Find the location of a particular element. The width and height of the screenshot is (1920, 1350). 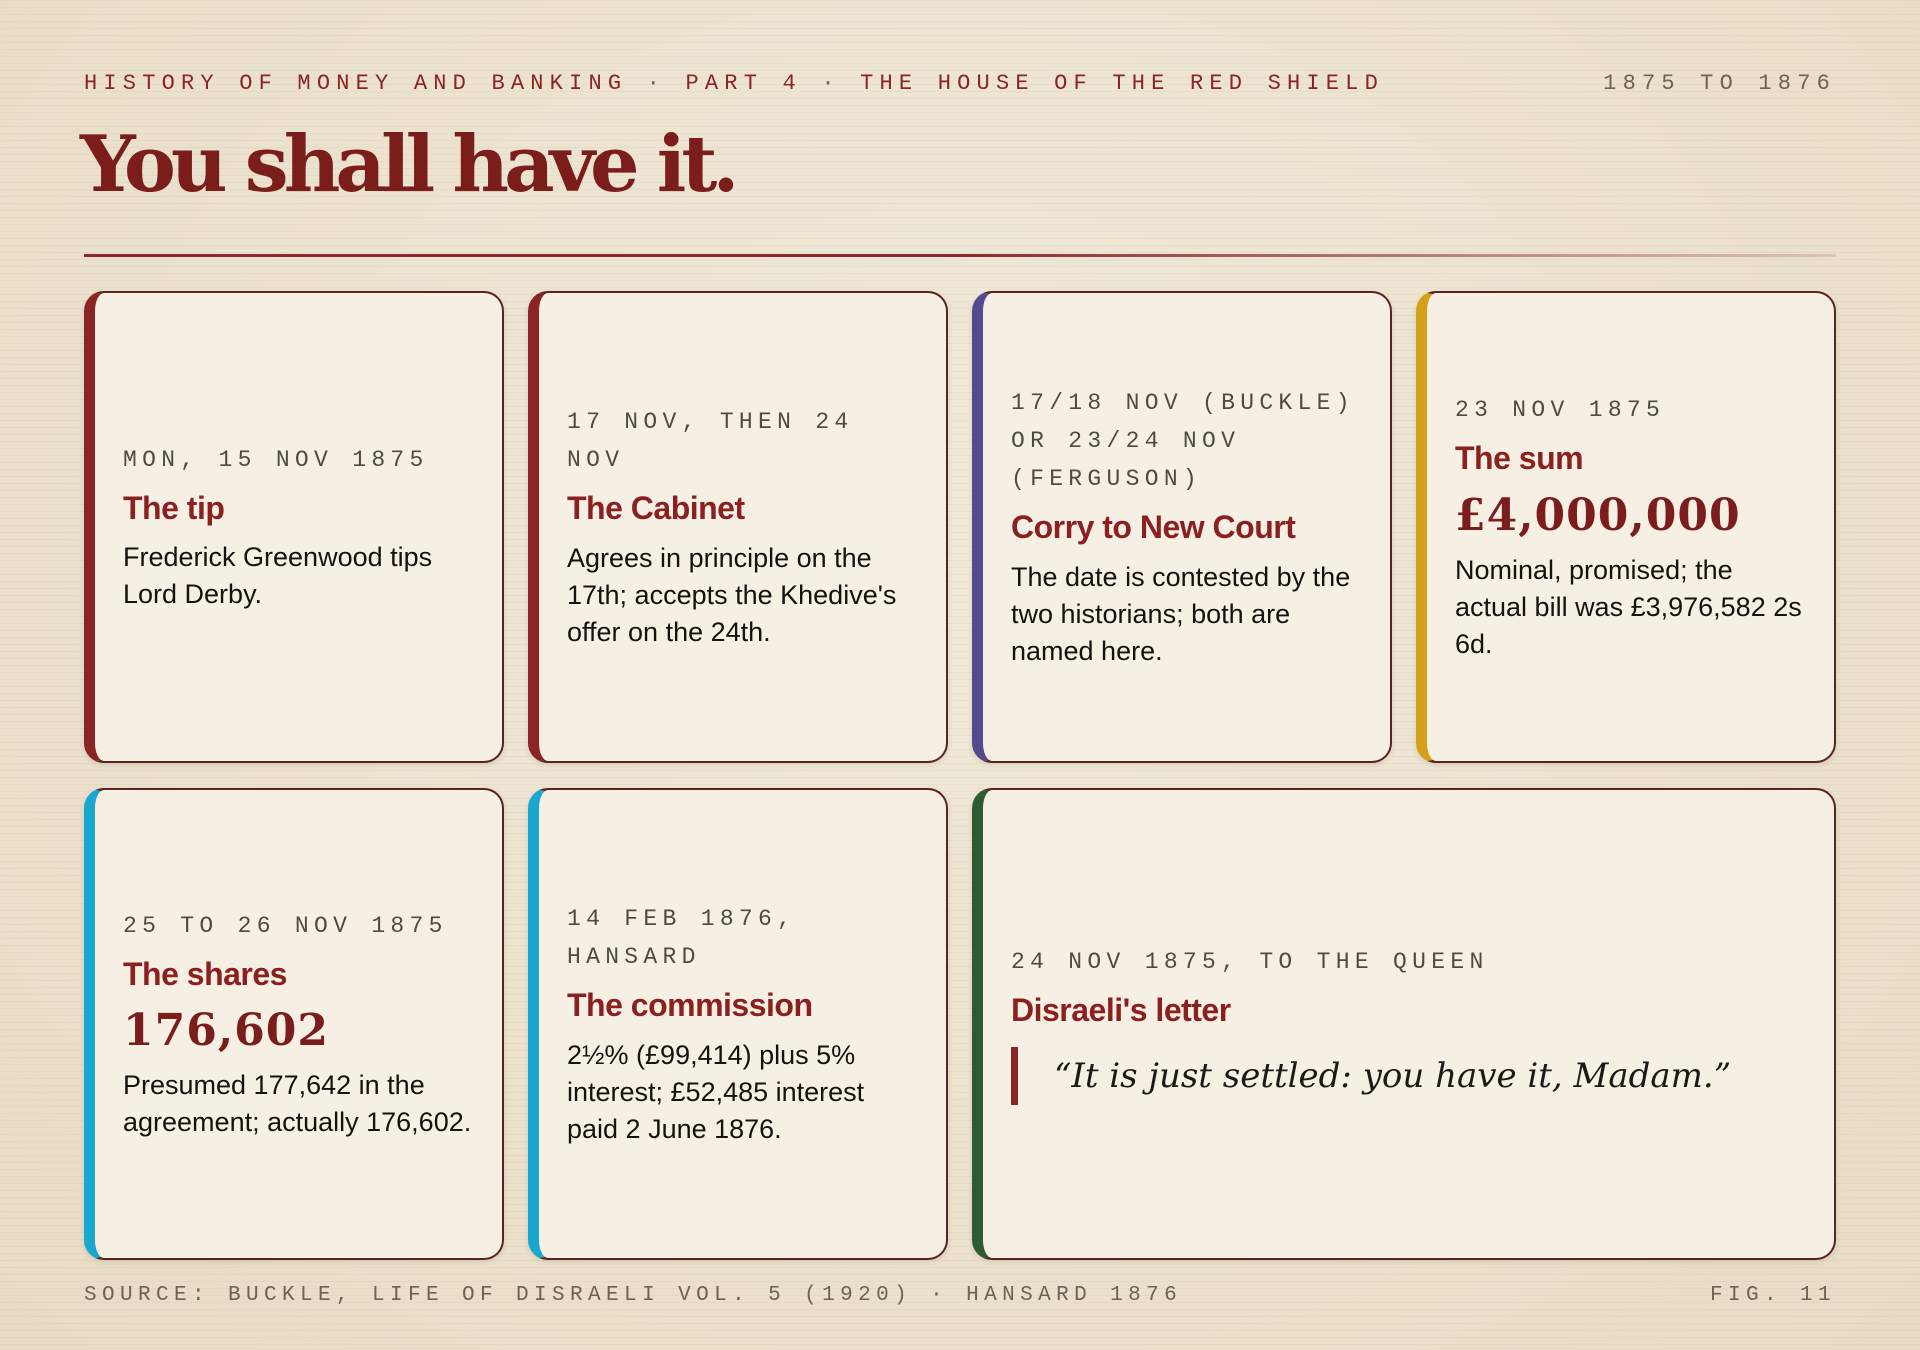

card-heading: The tip is located at coordinates (174, 507).